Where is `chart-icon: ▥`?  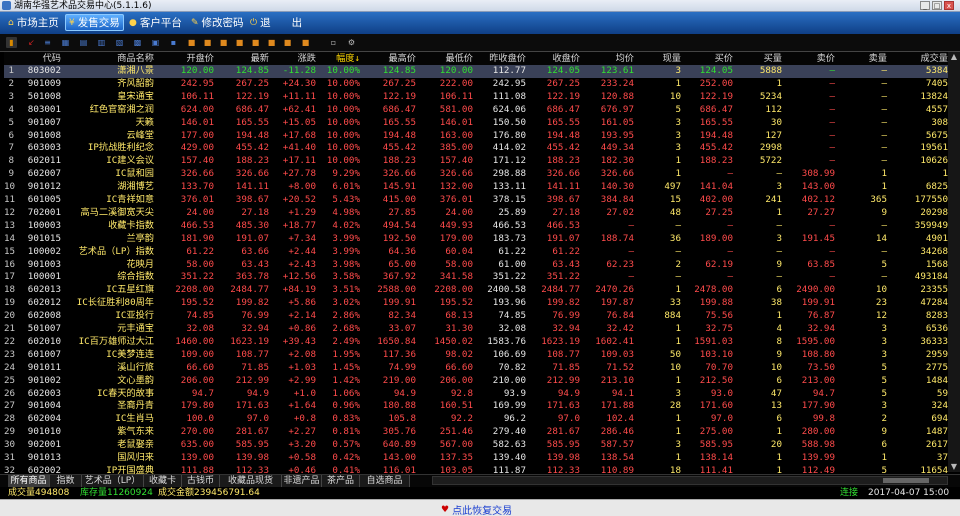
chart-icon: ▥ is located at coordinates (101, 42).